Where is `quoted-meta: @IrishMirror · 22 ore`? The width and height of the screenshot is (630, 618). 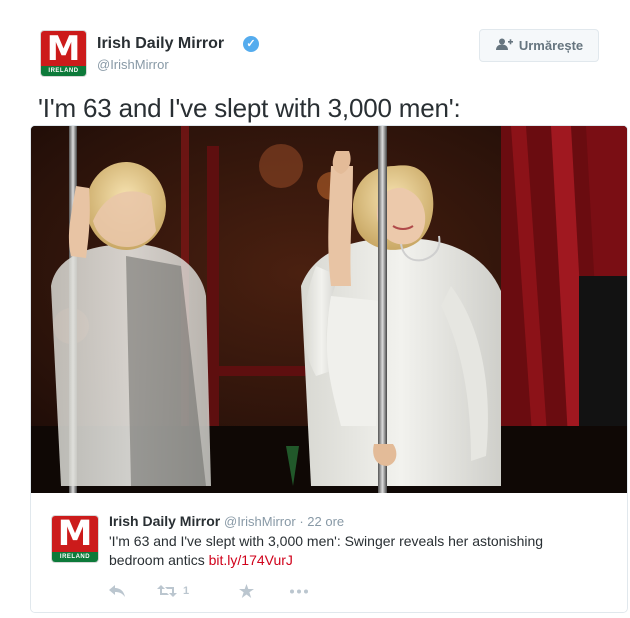 quoted-meta: @IrishMirror · 22 ore is located at coordinates (284, 521).